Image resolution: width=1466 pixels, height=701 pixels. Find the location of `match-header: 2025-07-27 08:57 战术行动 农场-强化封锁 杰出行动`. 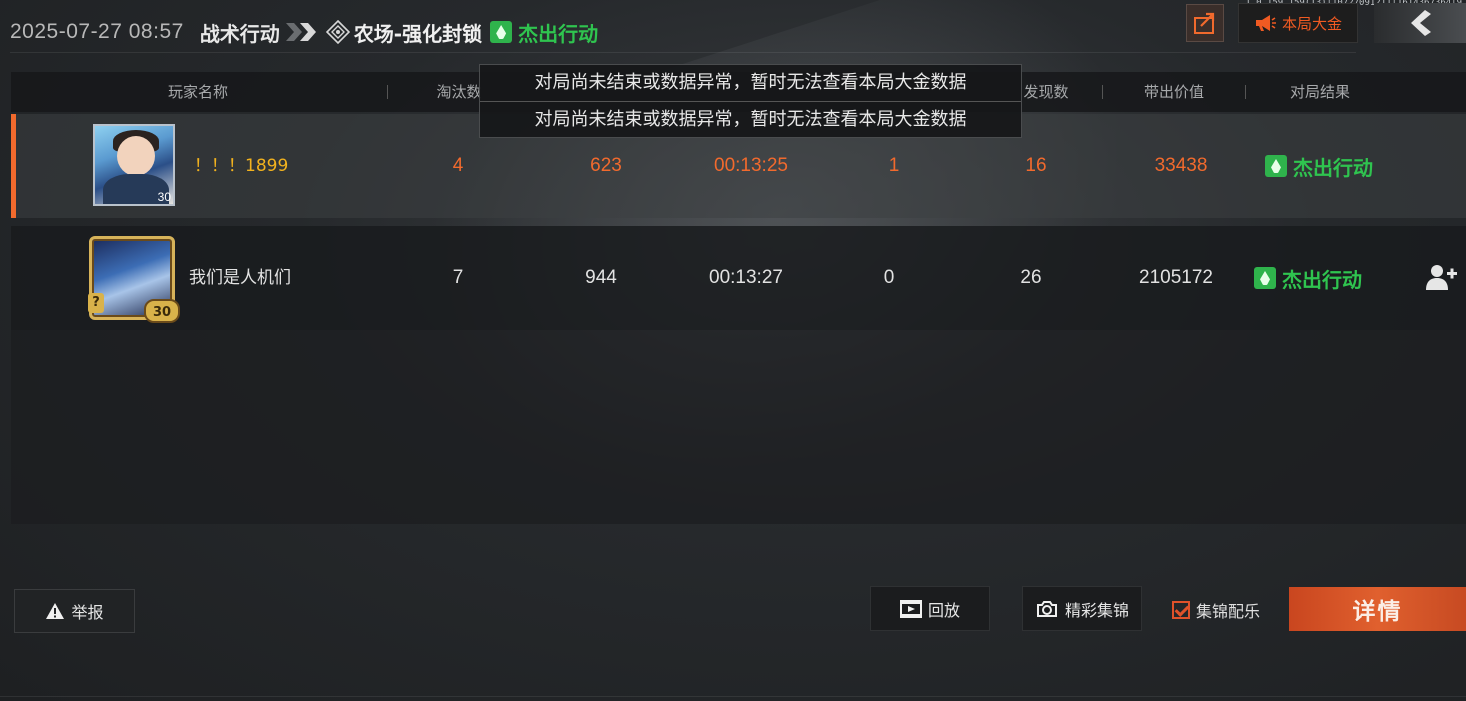

match-header: 2025-07-27 08:57 战术行动 农场-强化封锁 杰出行动 is located at coordinates (304, 32).